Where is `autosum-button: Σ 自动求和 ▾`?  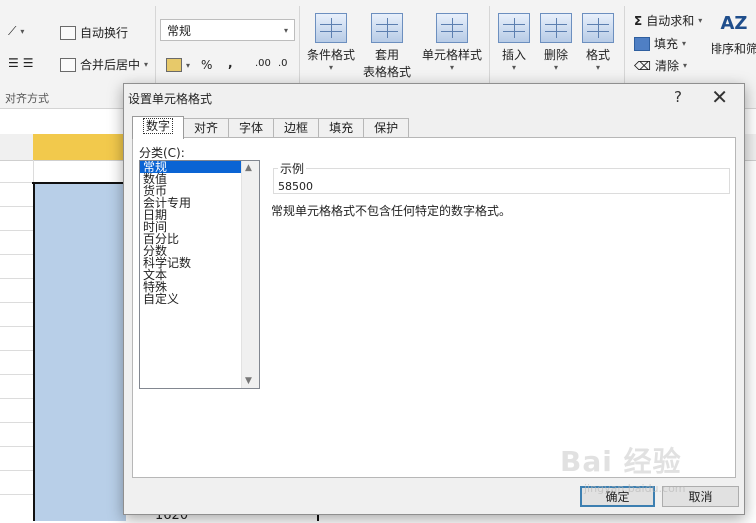
autosum-button: Σ 自动求和 ▾ is located at coordinates (668, 20).